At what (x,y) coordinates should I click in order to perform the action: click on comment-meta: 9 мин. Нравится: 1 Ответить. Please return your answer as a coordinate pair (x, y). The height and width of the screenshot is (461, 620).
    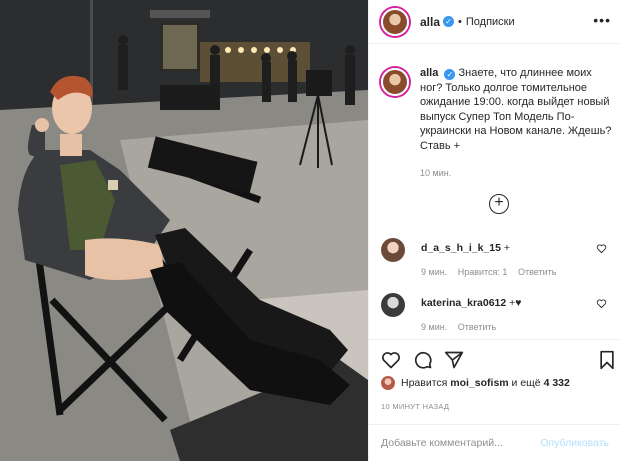
    Looking at the image, I should click on (511, 272).